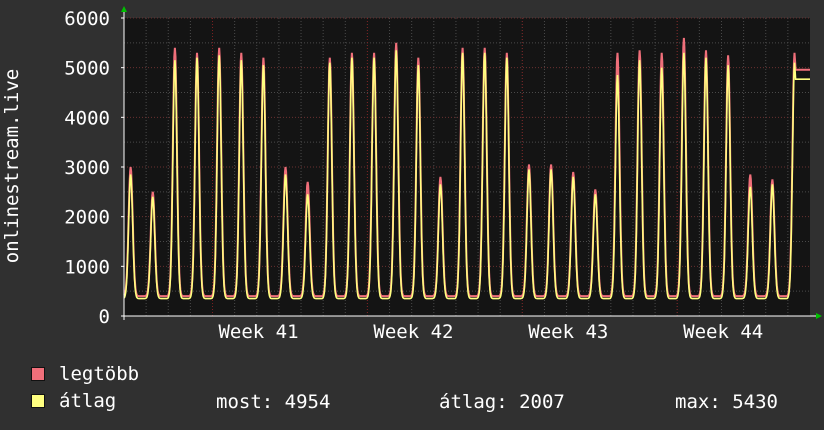 This screenshot has height=430, width=824. I want to click on y-tick-label: 1000, so click(87, 267).